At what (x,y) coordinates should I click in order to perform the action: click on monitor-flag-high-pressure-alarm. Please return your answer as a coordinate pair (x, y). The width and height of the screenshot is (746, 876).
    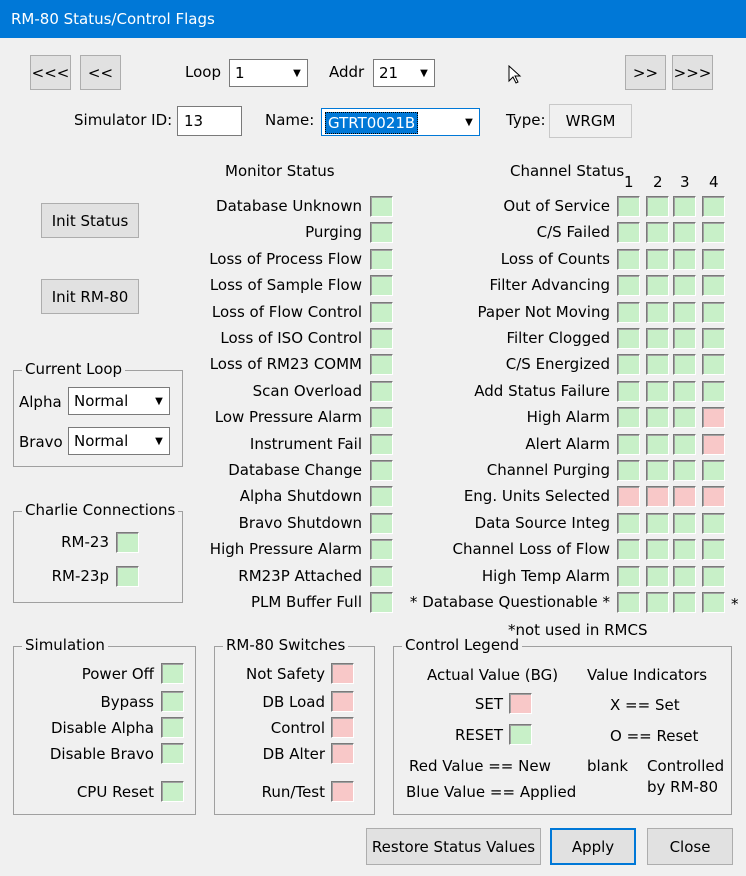
    Looking at the image, I should click on (381, 550).